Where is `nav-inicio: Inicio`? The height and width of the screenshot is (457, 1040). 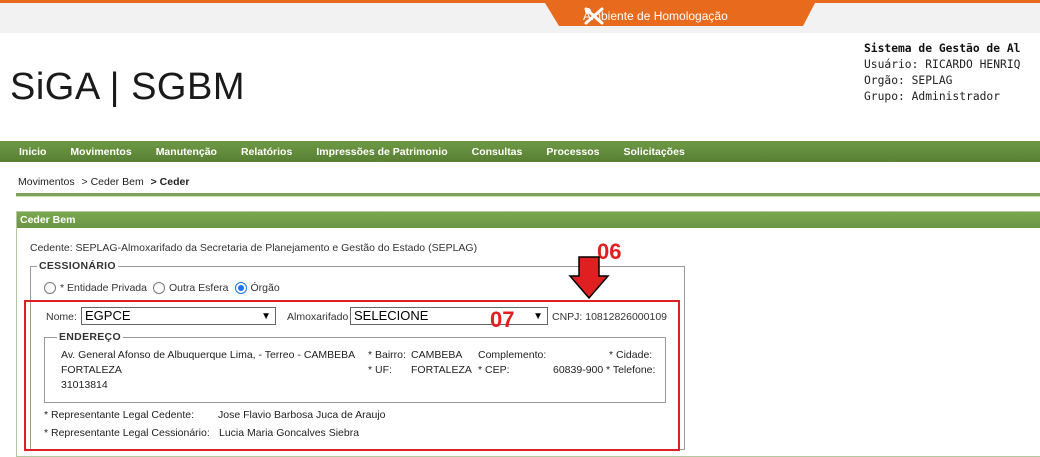 nav-inicio: Inicio is located at coordinates (32, 152).